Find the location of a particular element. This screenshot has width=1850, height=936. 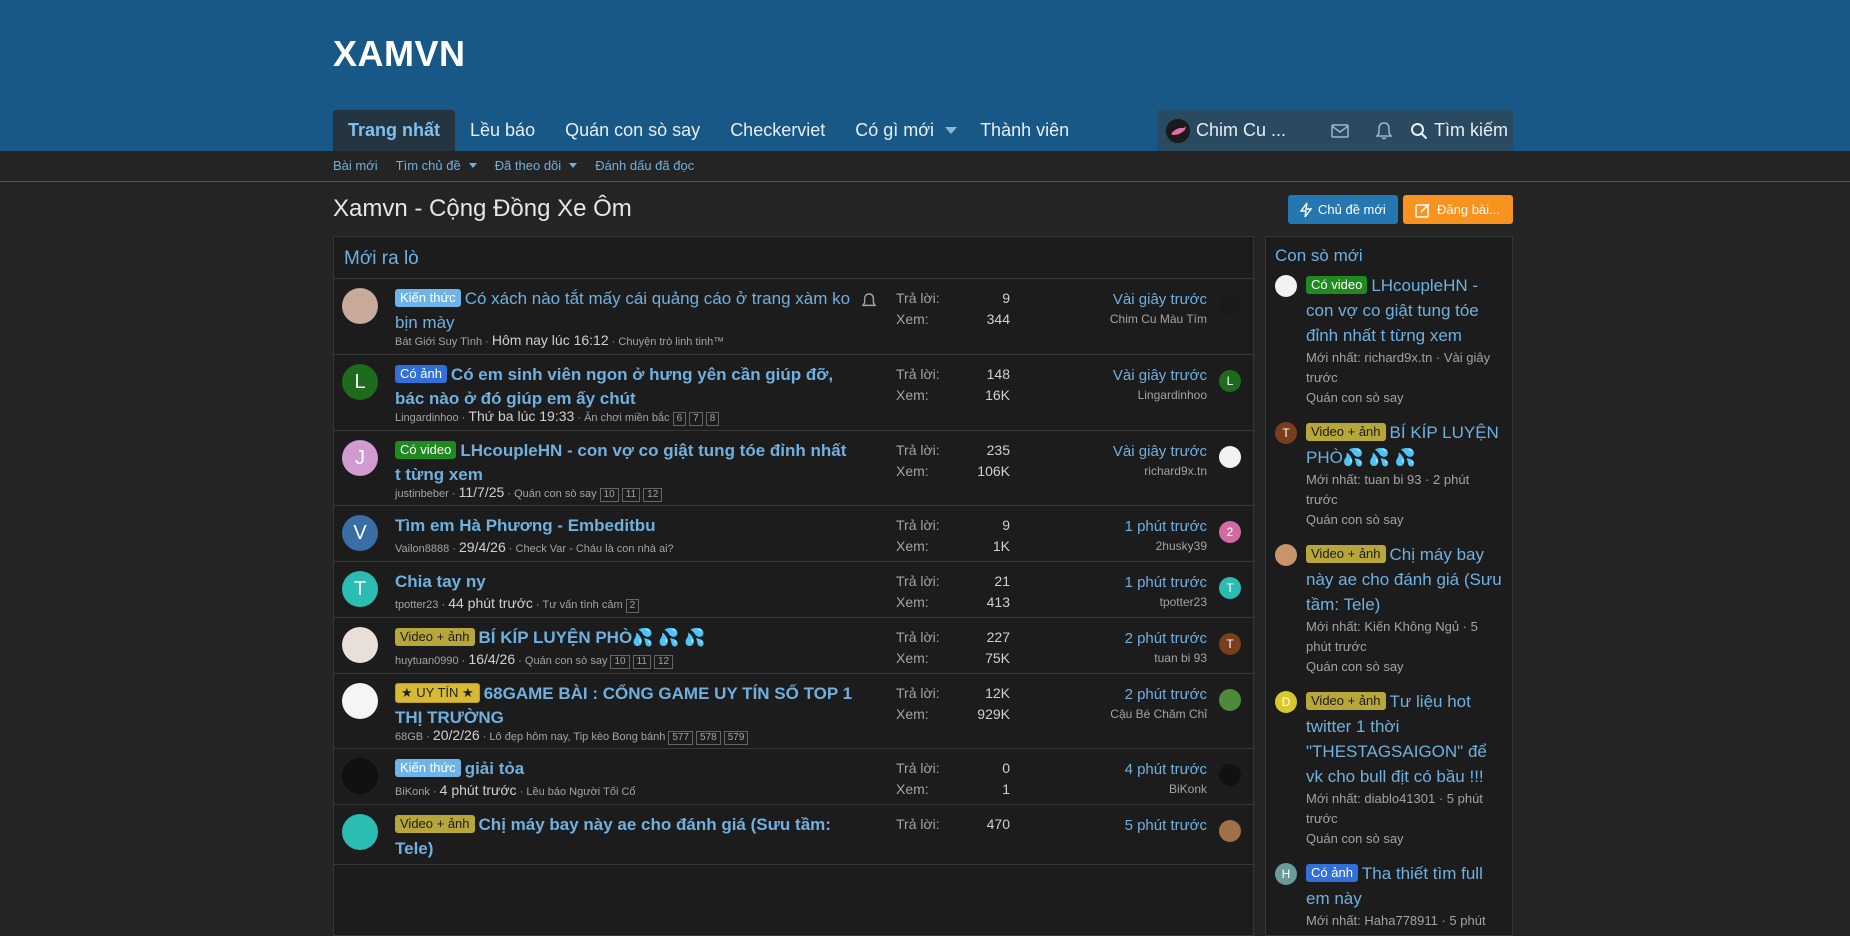

subnav-tim-chu-de: Tìm chủ đề is located at coordinates (436, 165).